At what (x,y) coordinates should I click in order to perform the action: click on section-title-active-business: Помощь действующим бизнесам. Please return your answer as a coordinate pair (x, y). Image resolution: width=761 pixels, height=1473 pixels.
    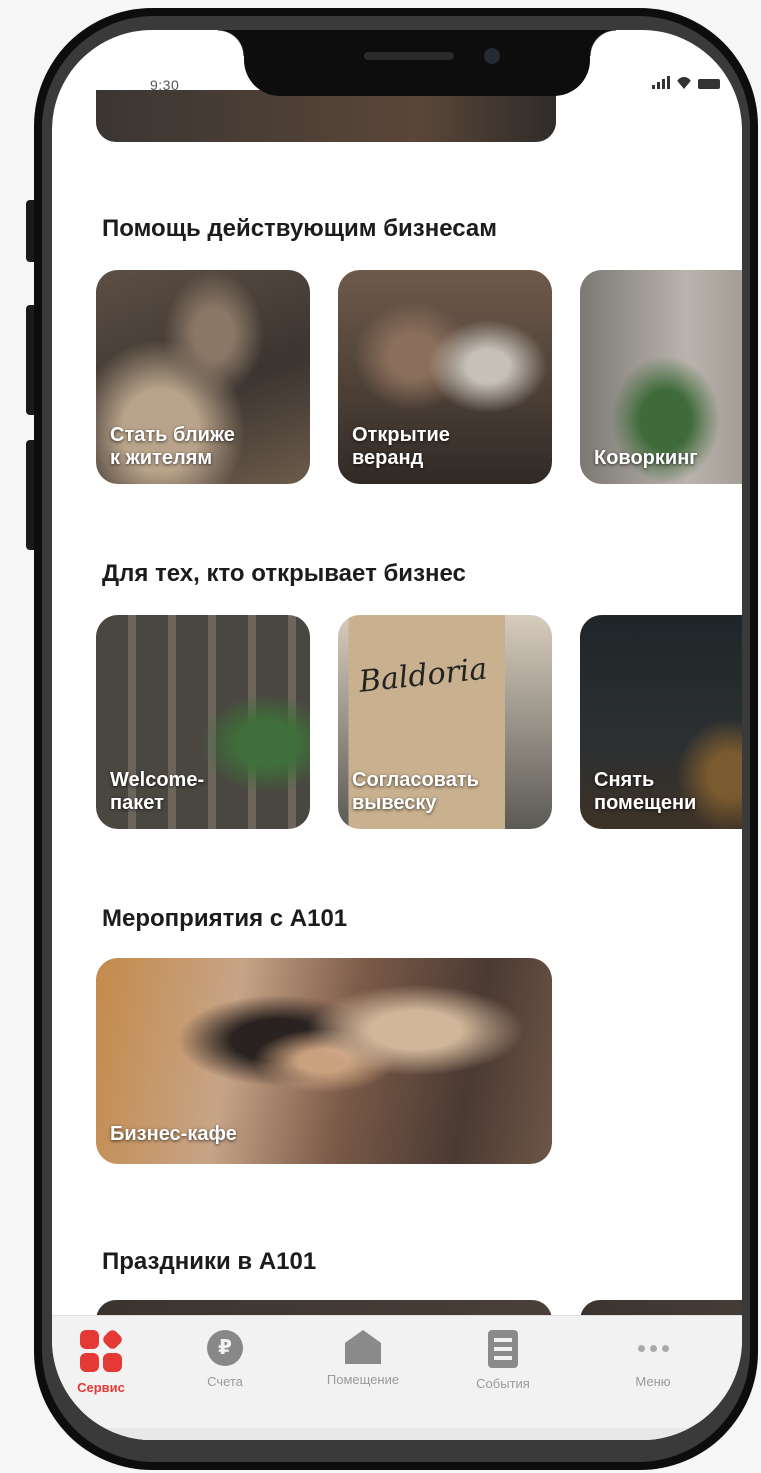
    Looking at the image, I should click on (300, 228).